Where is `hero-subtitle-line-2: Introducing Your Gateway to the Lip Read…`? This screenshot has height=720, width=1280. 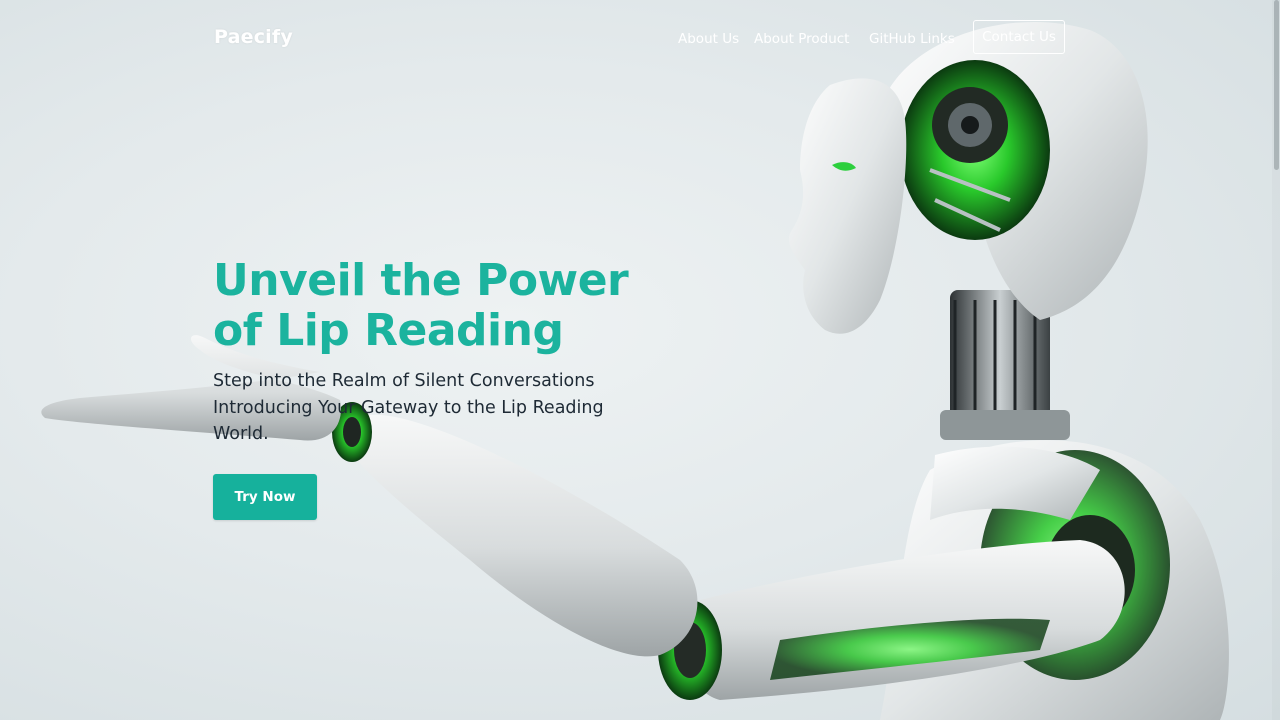 hero-subtitle-line-2: Introducing Your Gateway to the Lip Read… is located at coordinates (408, 407).